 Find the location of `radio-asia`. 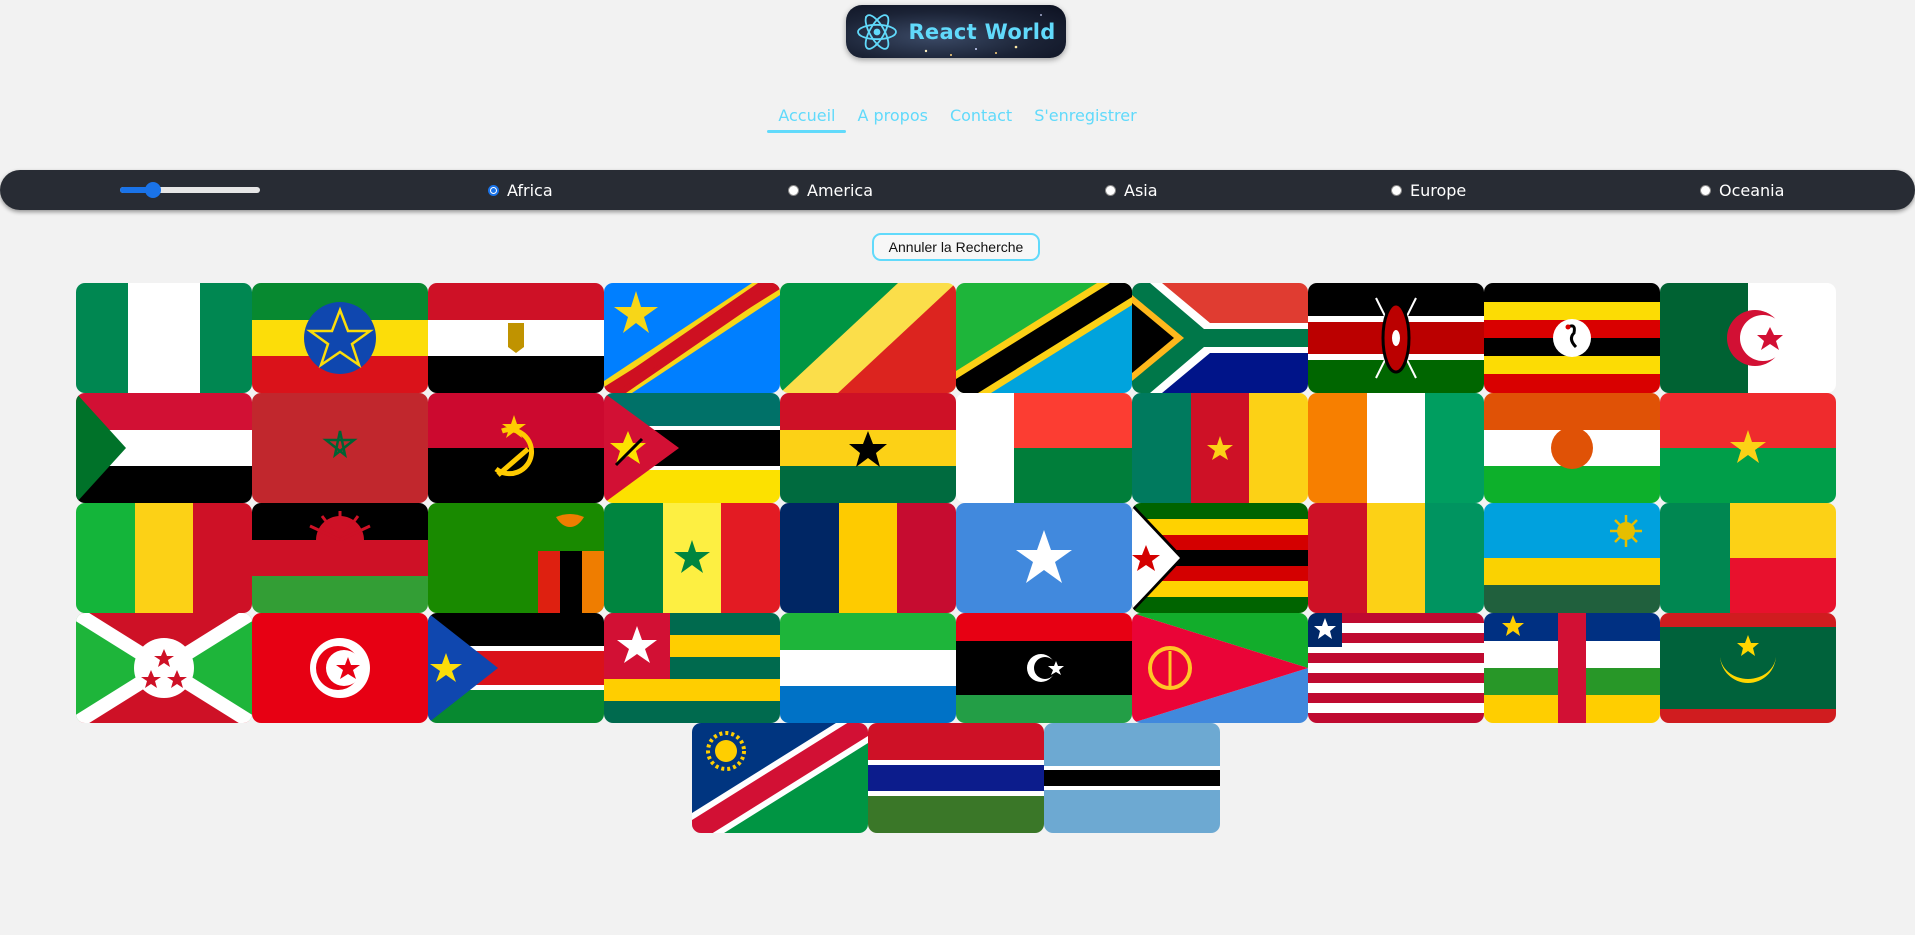

radio-asia is located at coordinates (1110, 190).